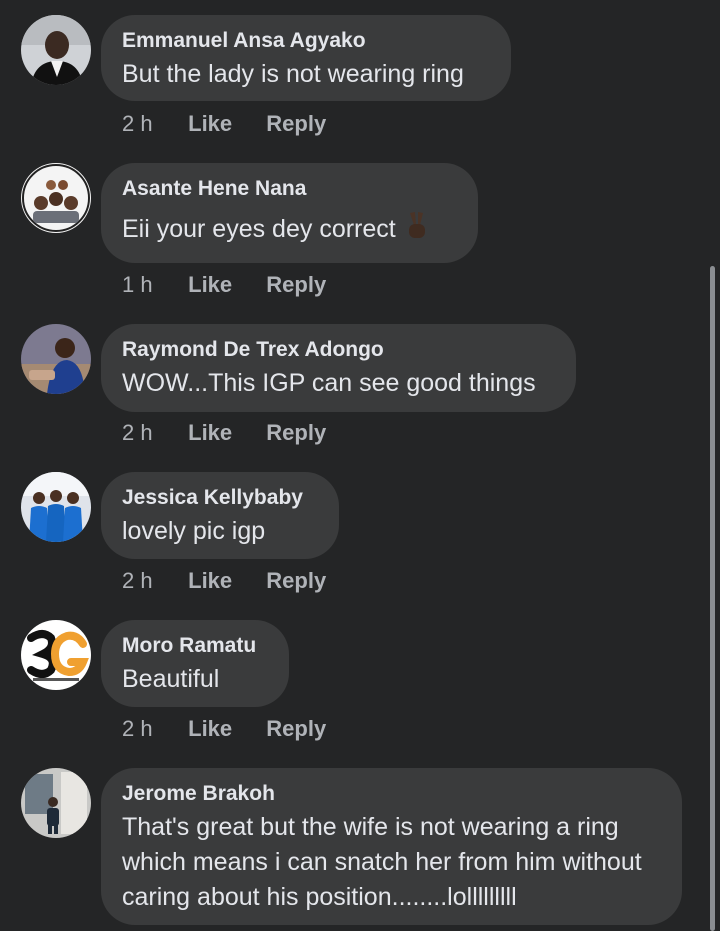 The height and width of the screenshot is (931, 720). What do you see at coordinates (391, 794) in the screenshot?
I see `comment-author: Jerome Brakoh` at bounding box center [391, 794].